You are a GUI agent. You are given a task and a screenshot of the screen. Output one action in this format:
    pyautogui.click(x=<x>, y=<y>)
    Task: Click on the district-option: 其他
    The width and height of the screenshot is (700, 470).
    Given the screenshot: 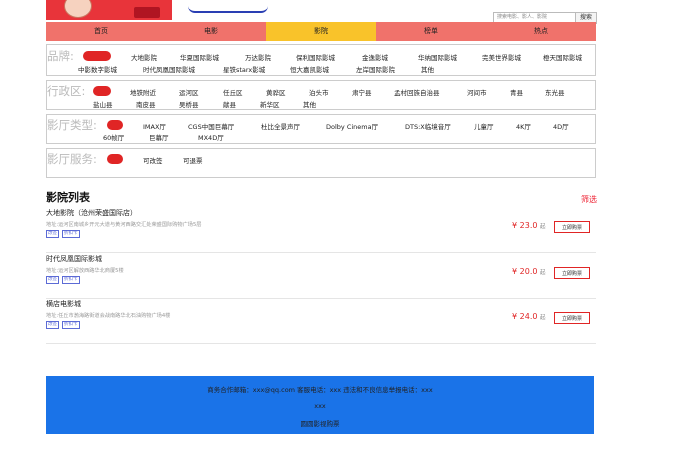 What is the action you would take?
    pyautogui.click(x=309, y=104)
    